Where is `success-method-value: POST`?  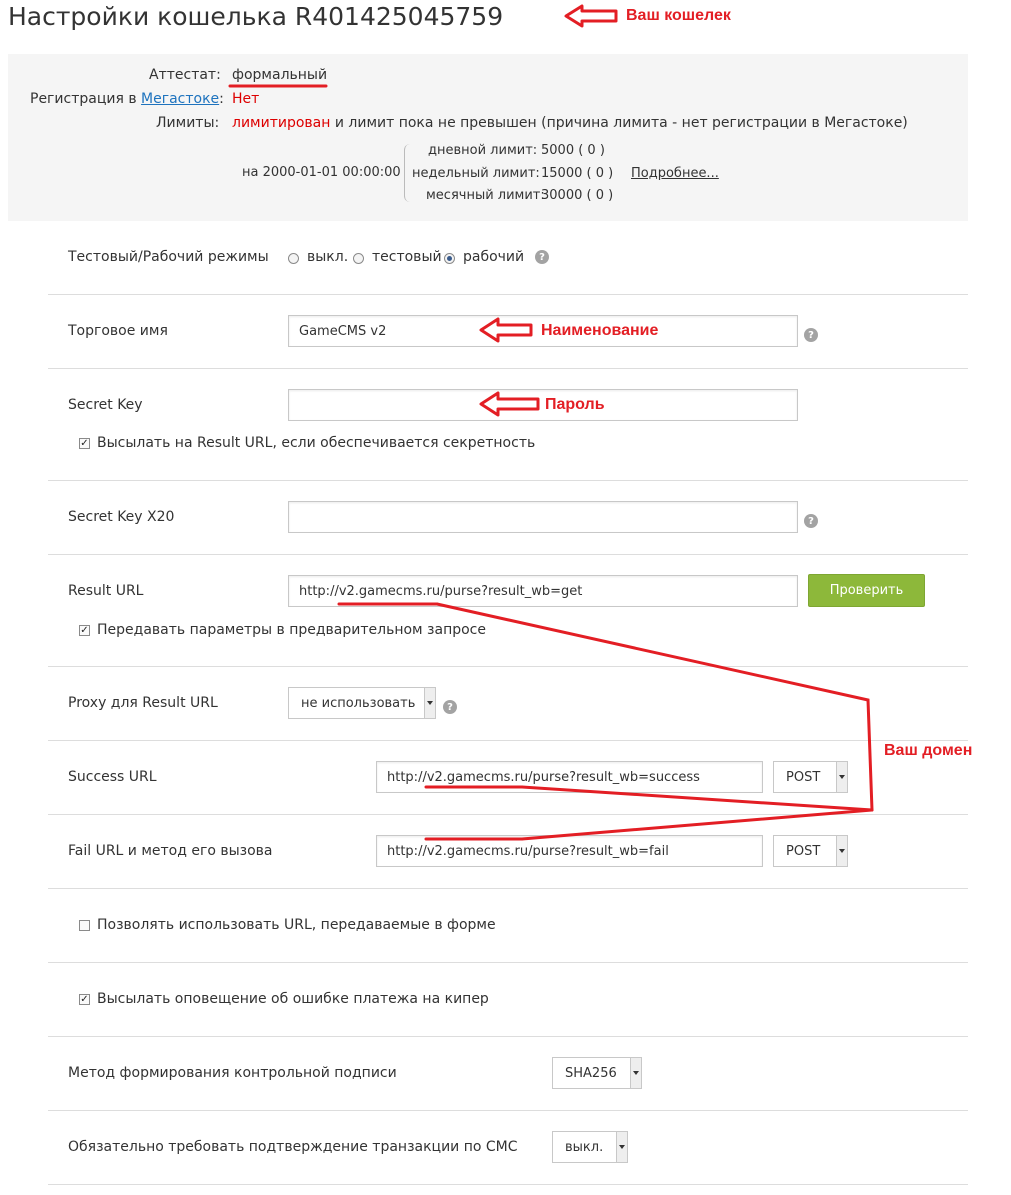
success-method-value: POST is located at coordinates (803, 777).